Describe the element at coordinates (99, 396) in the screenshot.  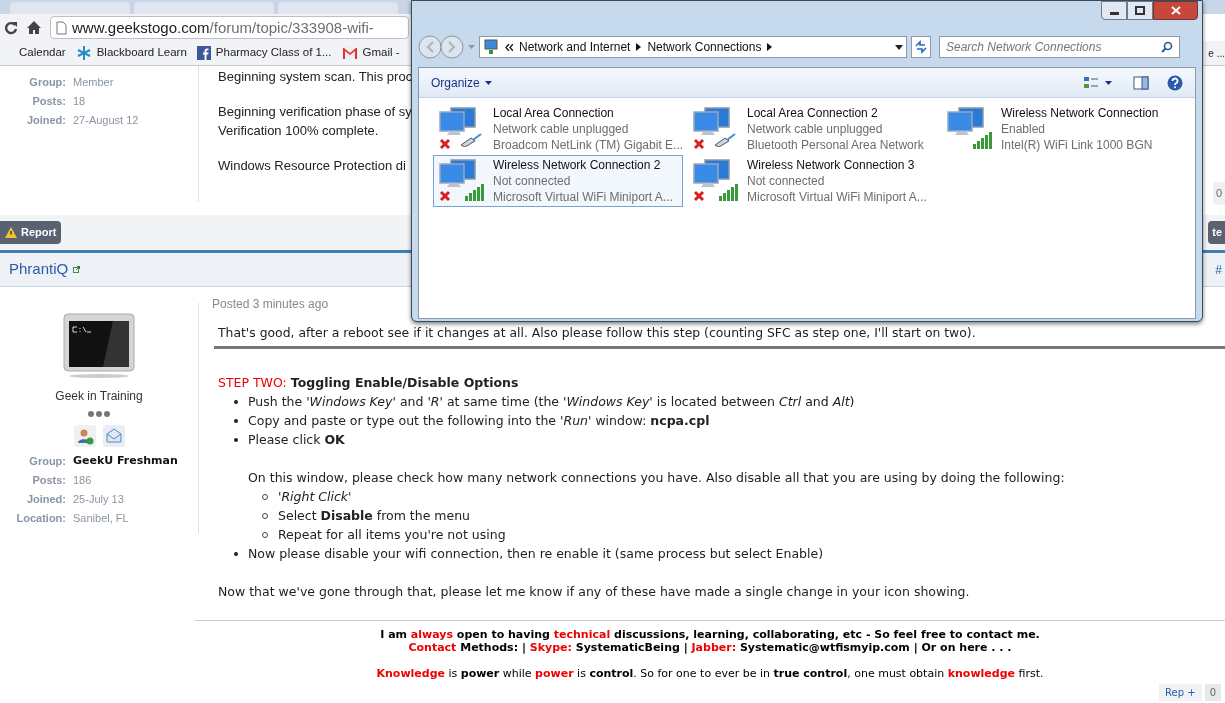
I see `member-rank: Geek in Training` at that location.